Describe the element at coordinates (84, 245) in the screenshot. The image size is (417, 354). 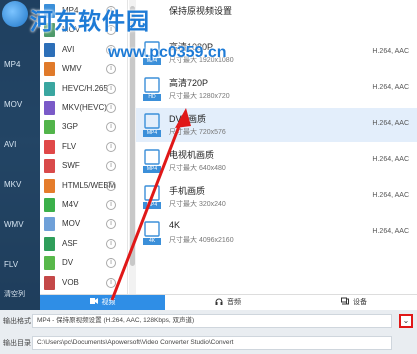
I see `format-item: ASF i` at that location.